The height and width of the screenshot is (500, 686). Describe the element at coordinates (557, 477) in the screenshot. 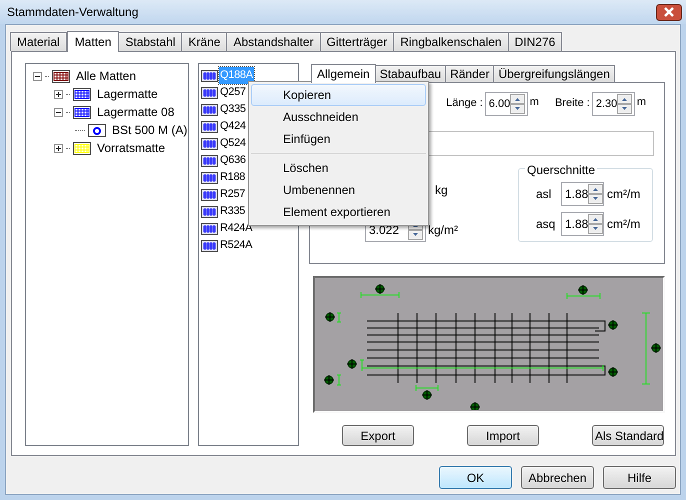

I see `dialog-button: Abbrechen` at that location.